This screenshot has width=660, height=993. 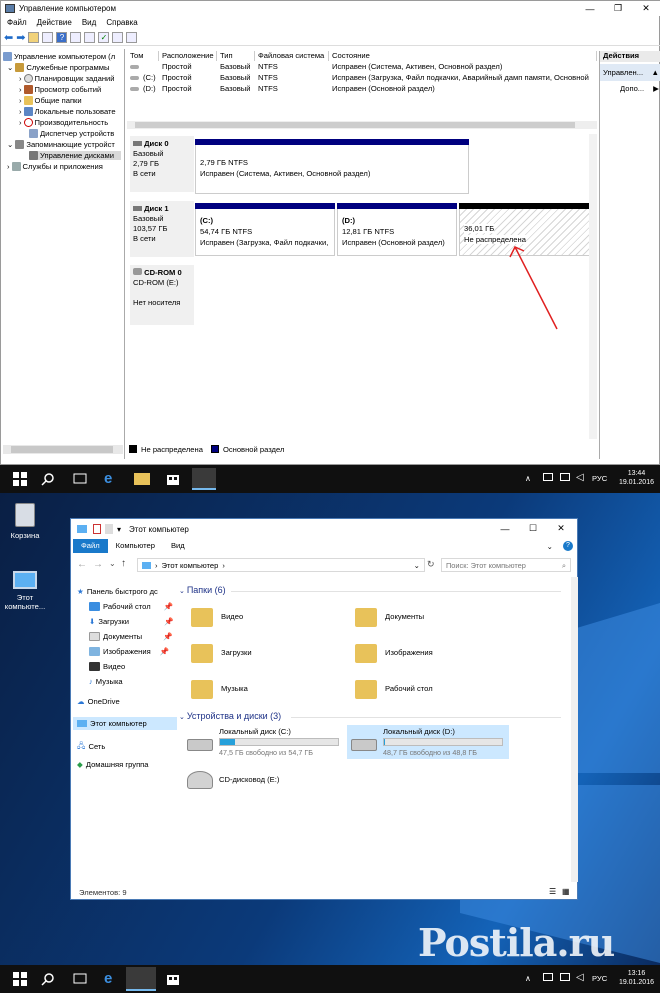 What do you see at coordinates (162, 229) in the screenshot?
I see `disk1-label: Диск 1 Базовый 103,57 ГБ В сети` at bounding box center [162, 229].